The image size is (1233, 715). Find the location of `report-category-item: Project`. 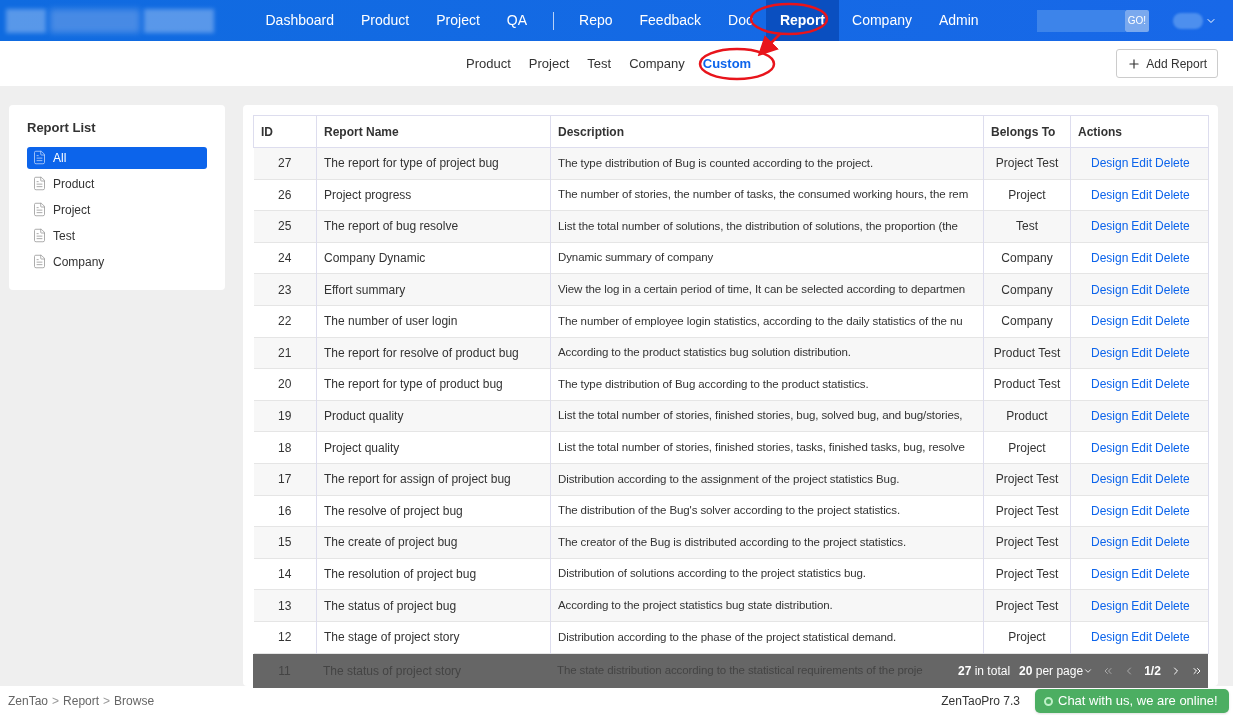

report-category-item: Project is located at coordinates (117, 209).